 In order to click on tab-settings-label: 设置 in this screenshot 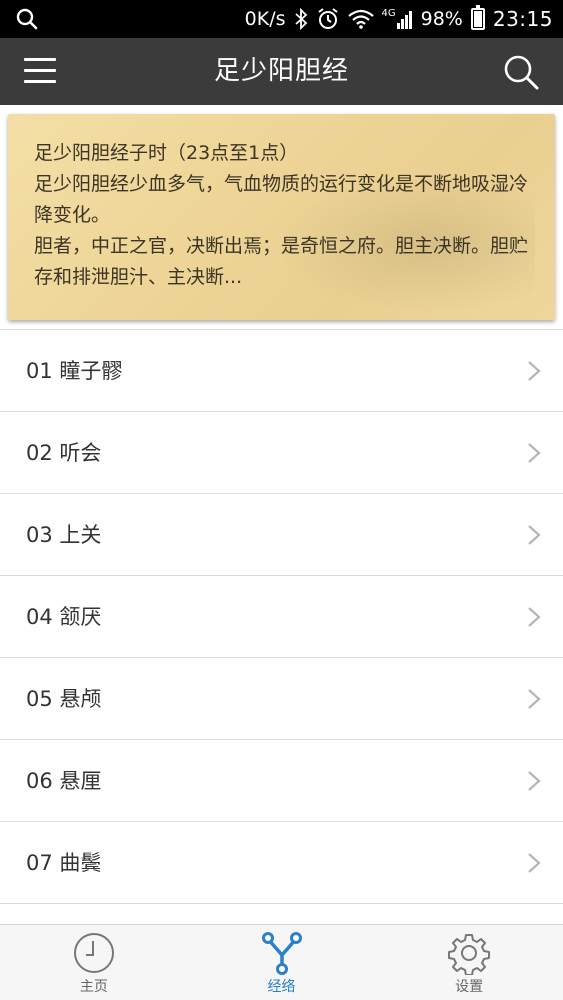, I will do `click(469, 987)`.